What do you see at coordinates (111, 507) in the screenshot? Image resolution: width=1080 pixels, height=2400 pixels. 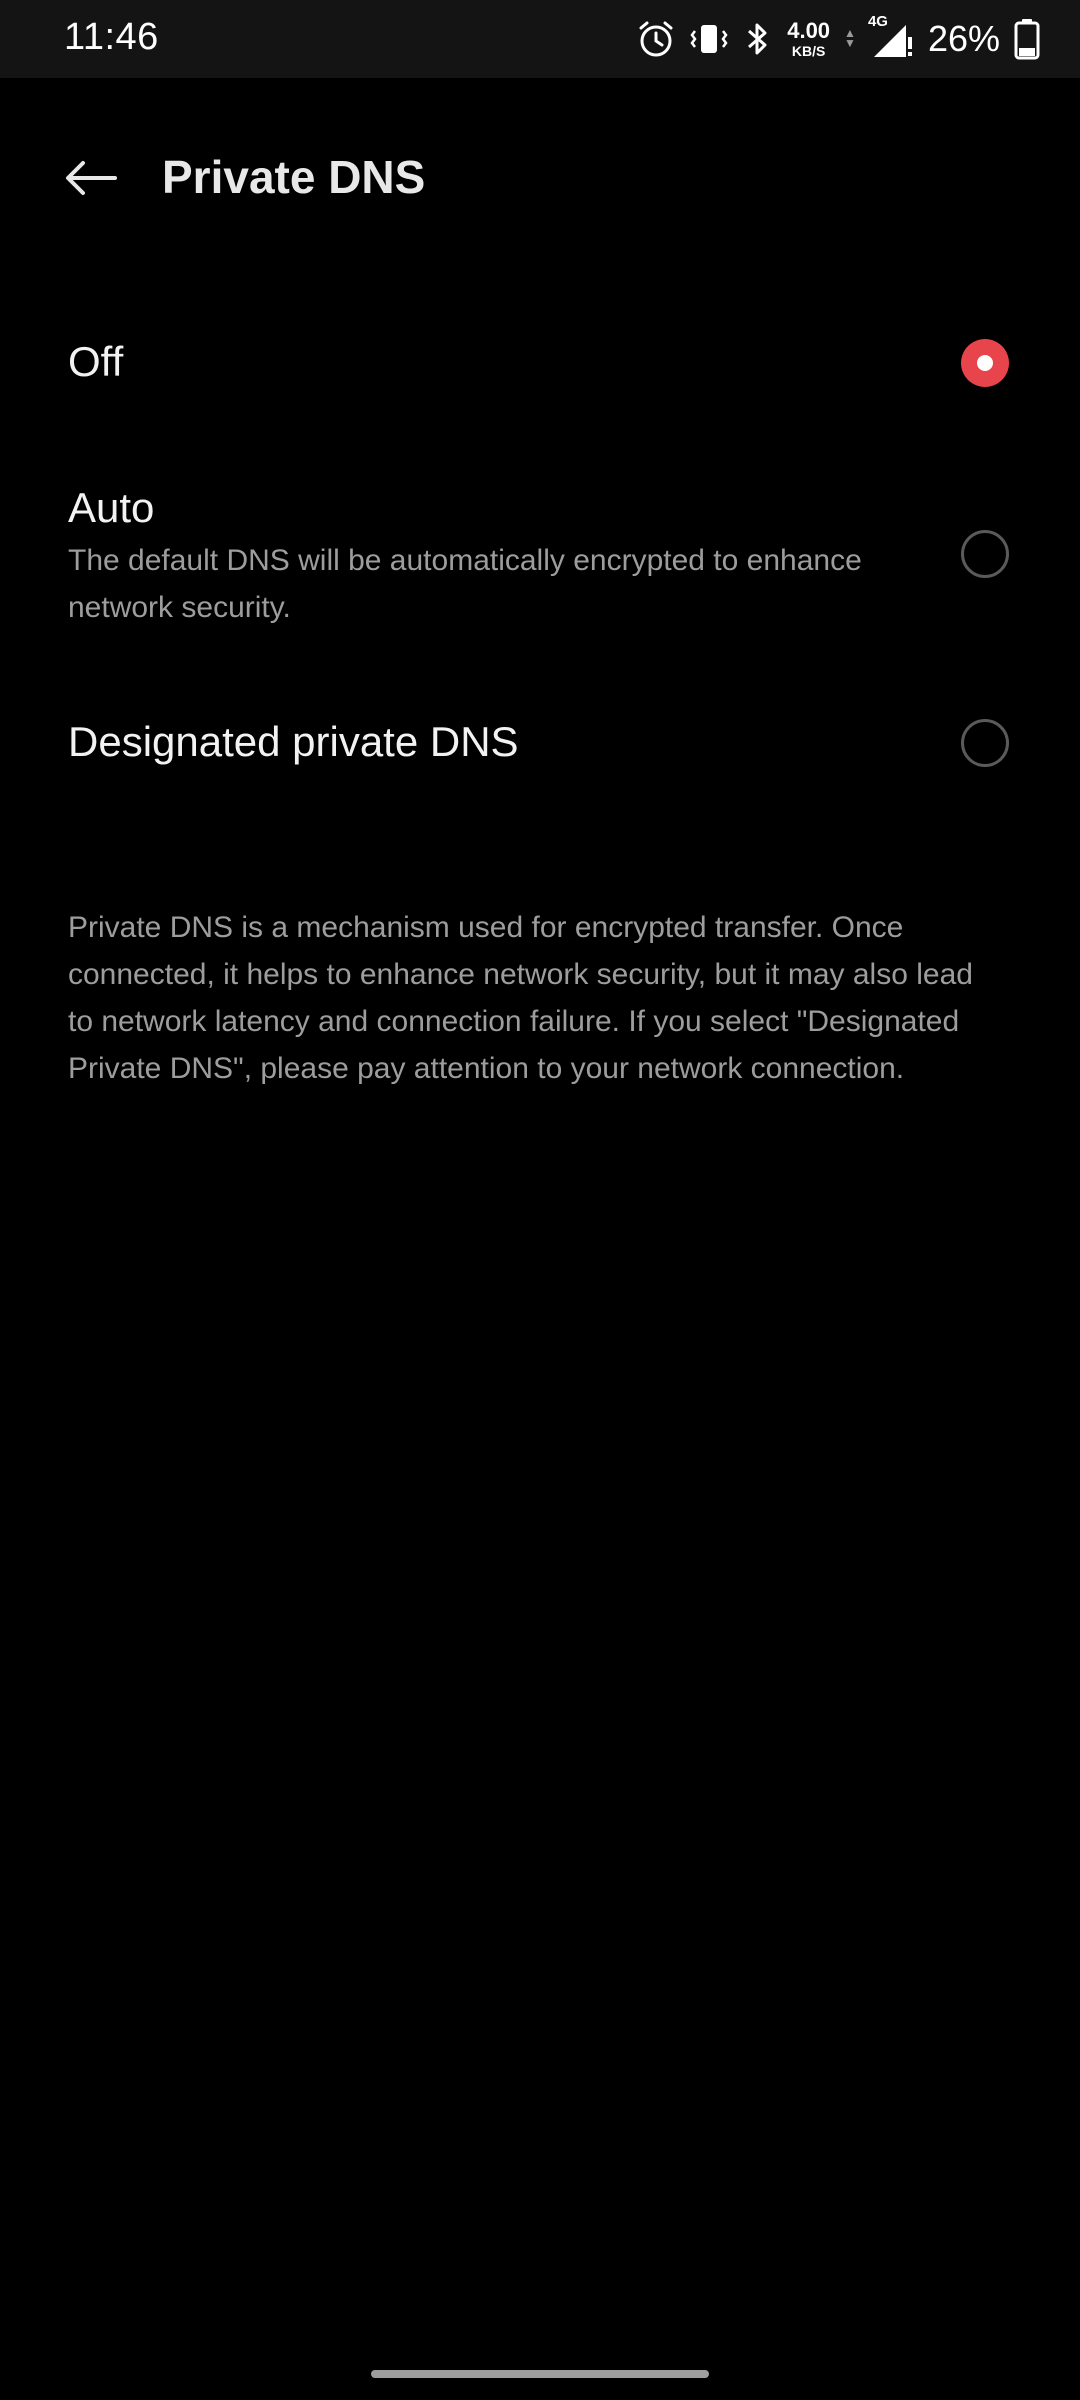 I see `option-auto-title: Auto` at bounding box center [111, 507].